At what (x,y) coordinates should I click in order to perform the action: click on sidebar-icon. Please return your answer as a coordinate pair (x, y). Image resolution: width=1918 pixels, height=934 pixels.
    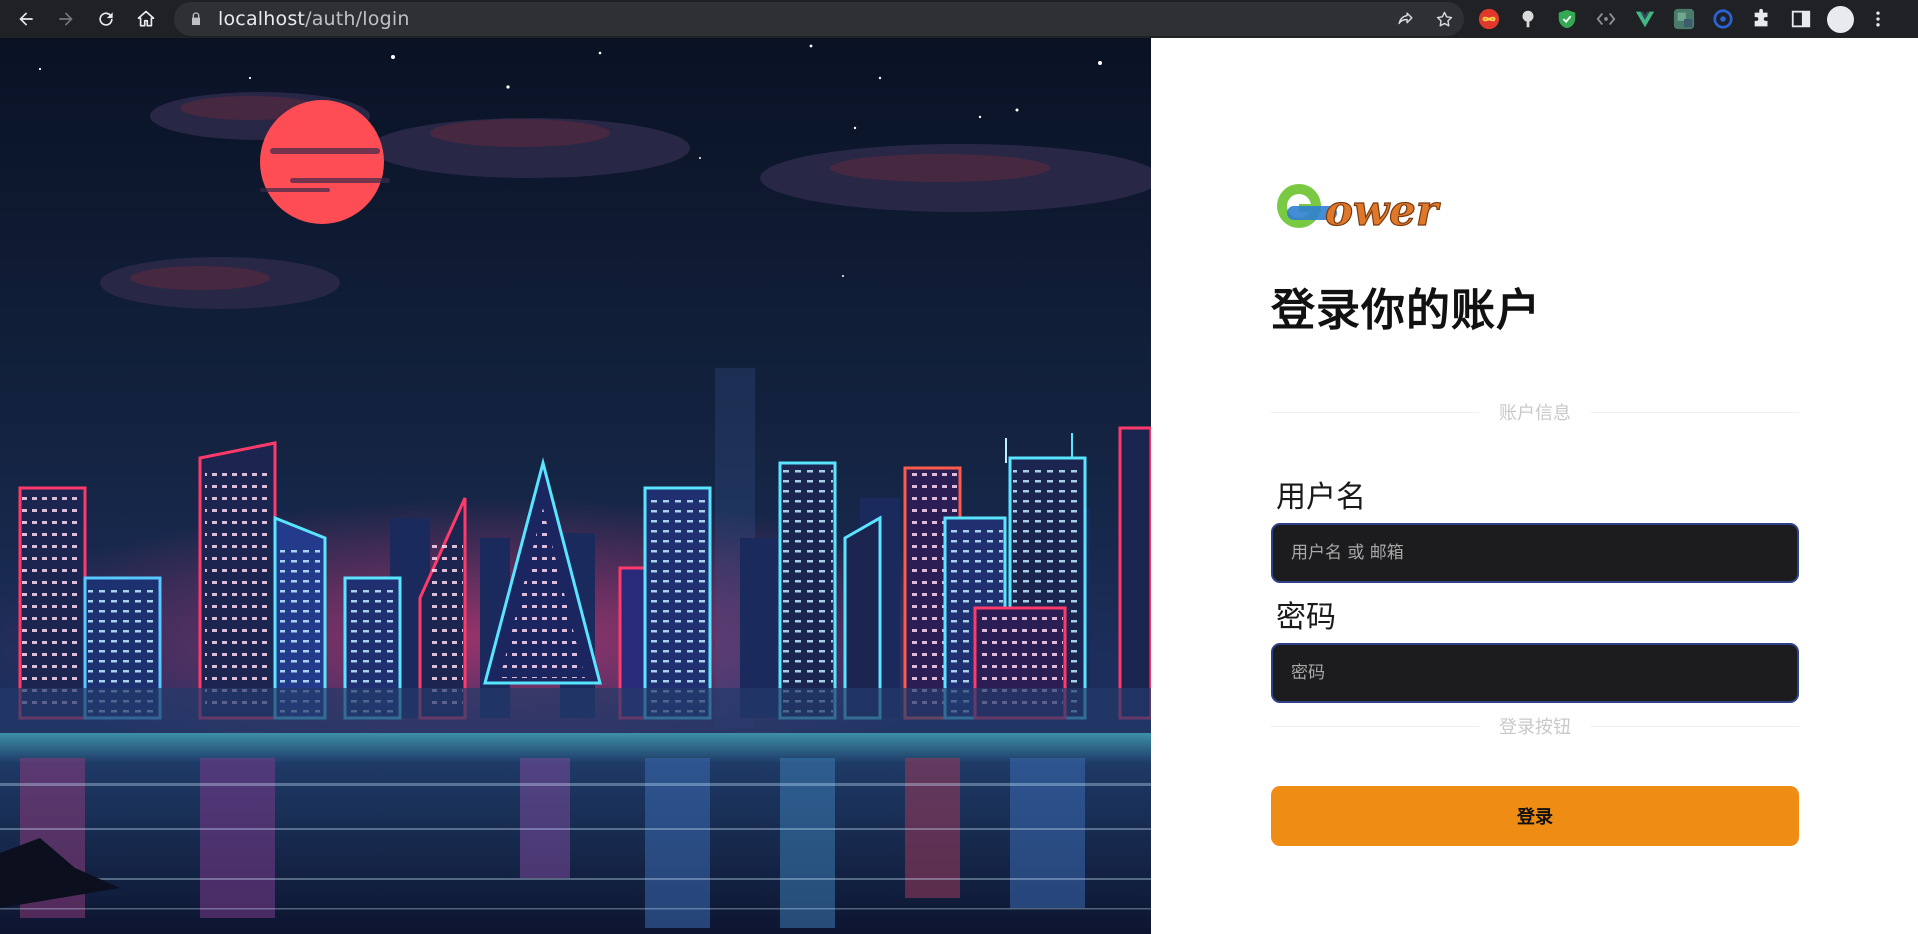
    Looking at the image, I should click on (1800, 19).